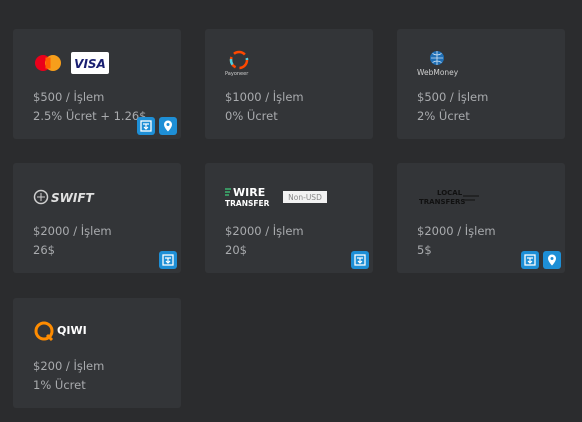 This screenshot has height=422, width=582. I want to click on logos: QIWI, so click(64, 332).